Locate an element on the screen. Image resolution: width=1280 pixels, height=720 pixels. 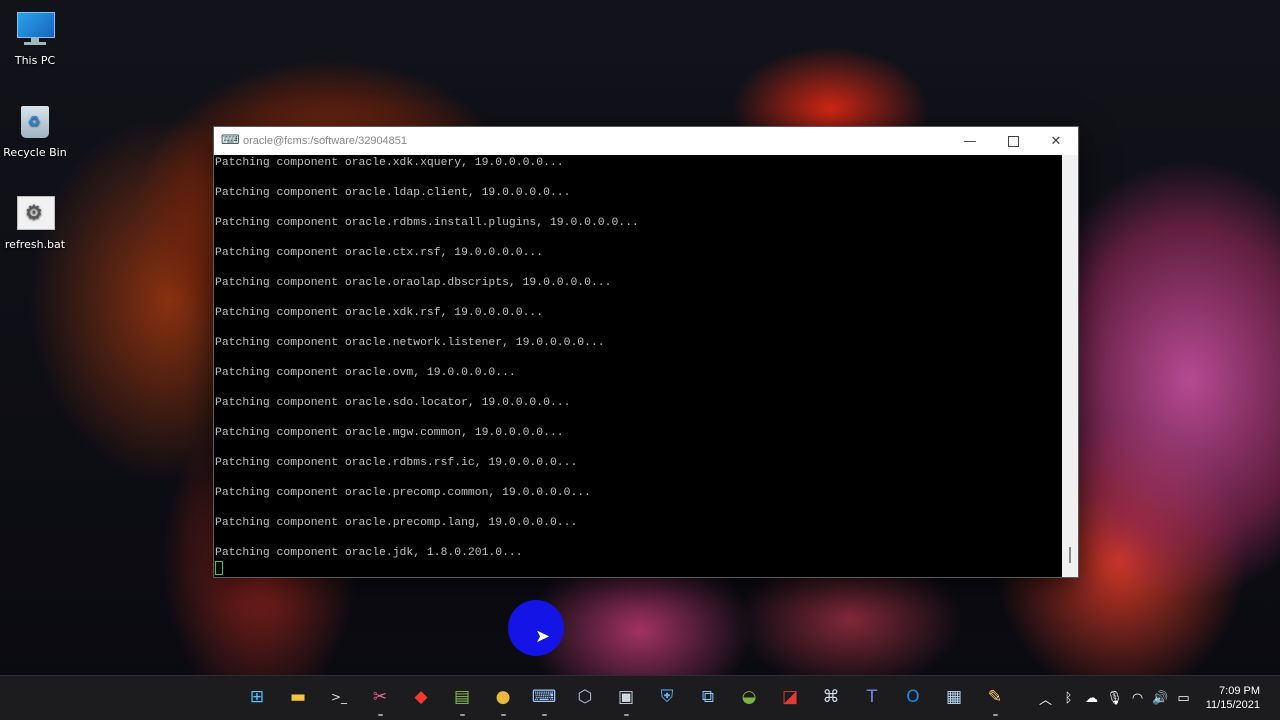
taskbar-performance-monitor-button: ▦ is located at coordinates (954, 697).